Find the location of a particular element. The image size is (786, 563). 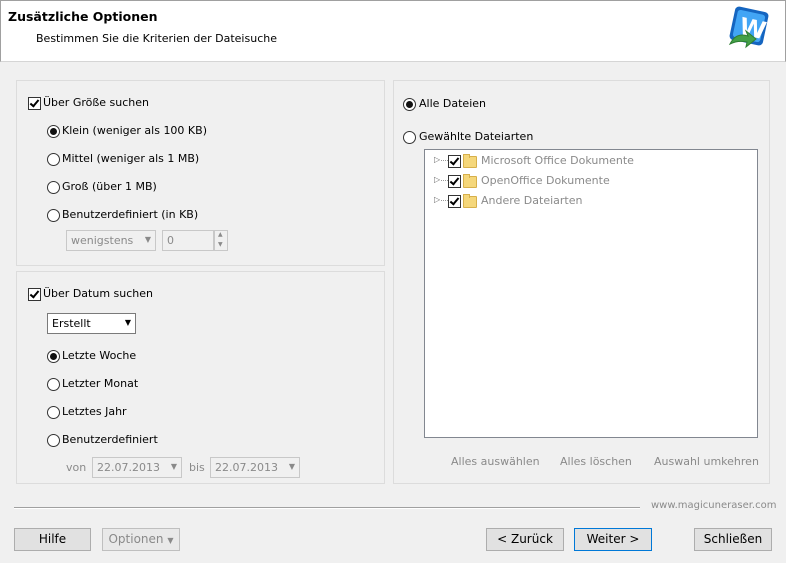

close-button: Schließen is located at coordinates (733, 539).